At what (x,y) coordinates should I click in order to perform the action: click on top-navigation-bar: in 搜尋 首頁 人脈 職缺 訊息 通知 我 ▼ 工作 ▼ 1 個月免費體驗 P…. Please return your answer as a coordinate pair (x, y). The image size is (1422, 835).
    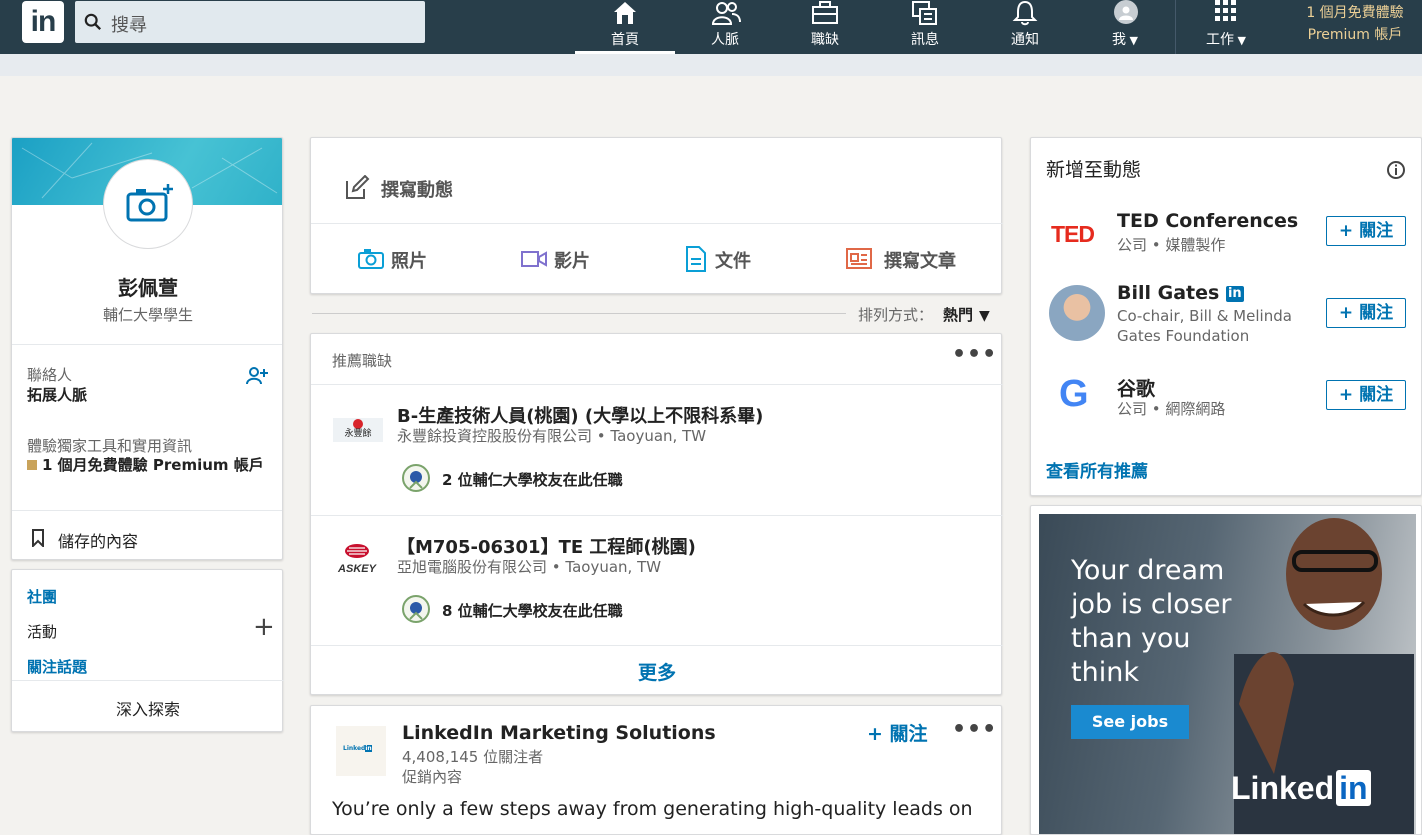
    Looking at the image, I should click on (711, 27).